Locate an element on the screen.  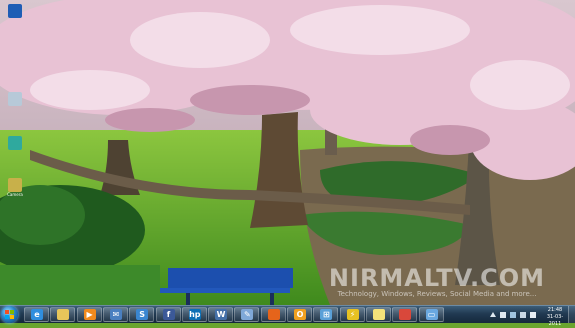
desktop-icon-4: Camera is located at coordinates (15, 187).